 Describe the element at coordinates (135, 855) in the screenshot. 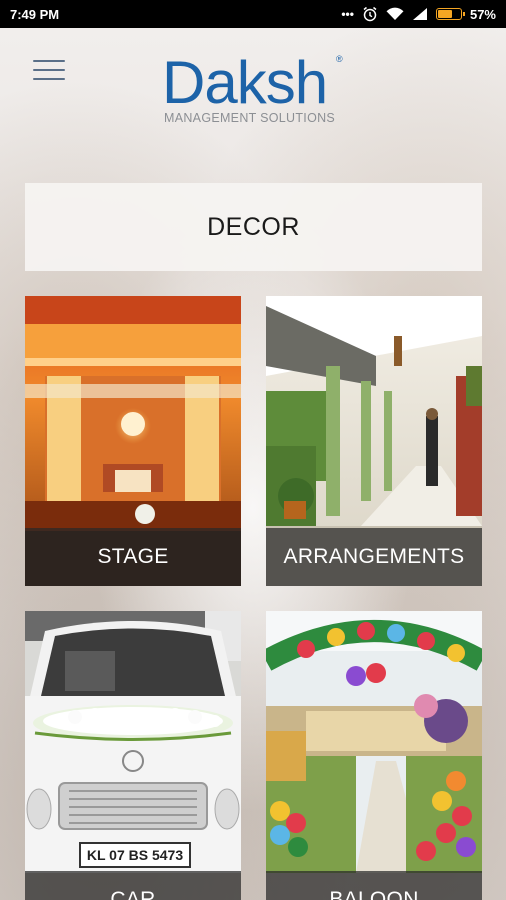

I see `car-license-plate: KL 07 BS 5473` at that location.